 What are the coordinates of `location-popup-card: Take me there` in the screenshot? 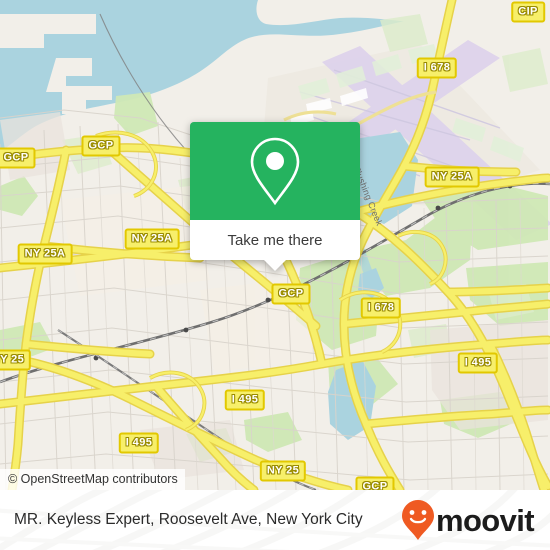 It's located at (275, 196).